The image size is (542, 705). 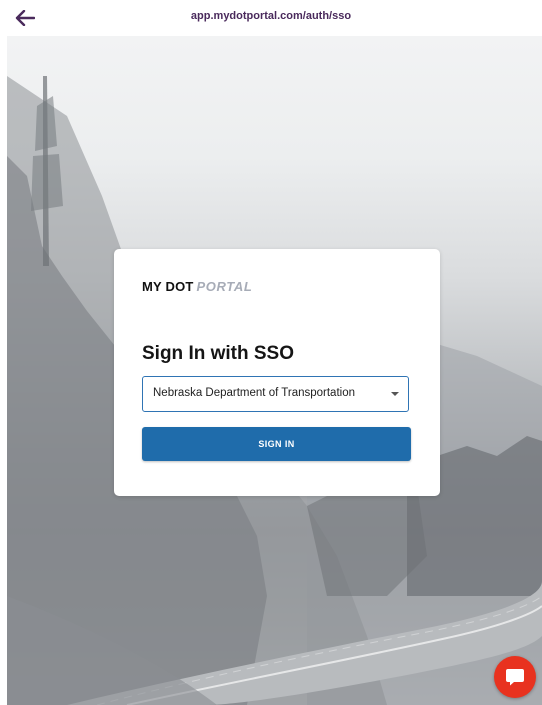 I want to click on address-bar-url: app.mydotportal.com/auth/sso, so click(x=271, y=16).